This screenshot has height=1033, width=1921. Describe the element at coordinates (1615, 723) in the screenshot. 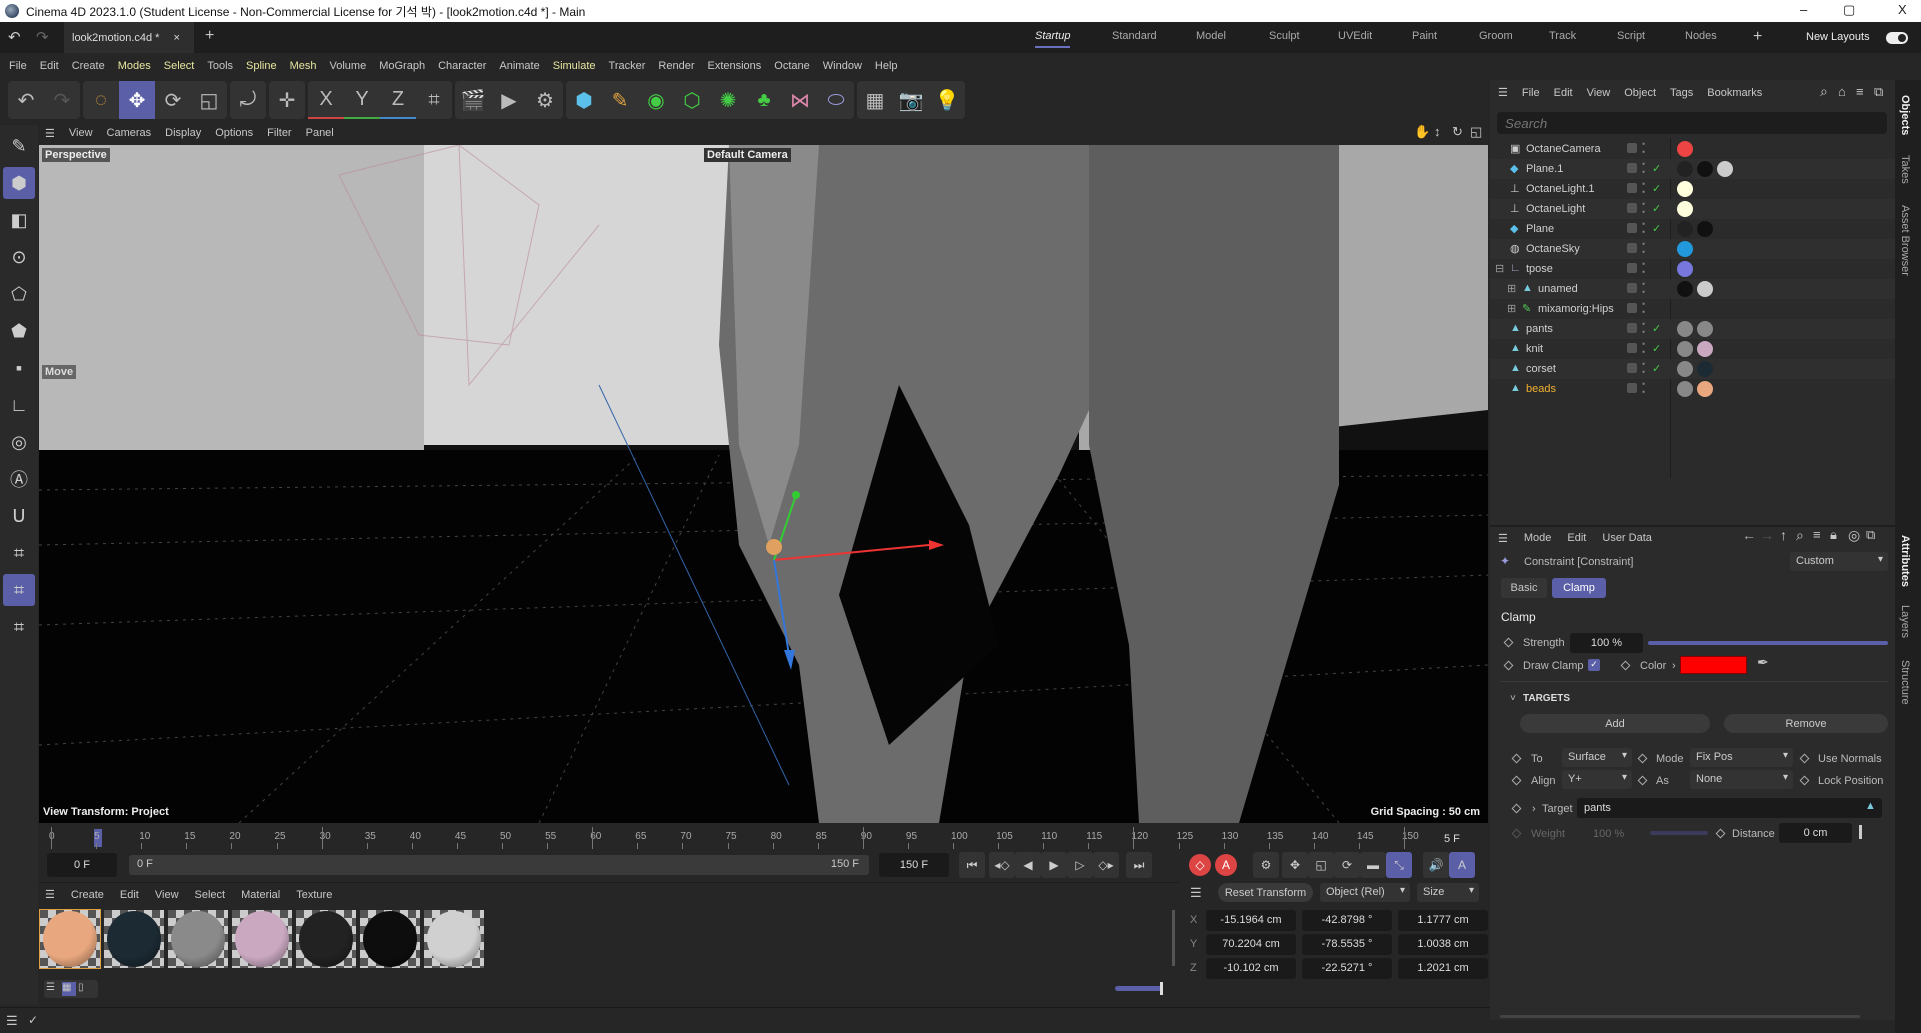

I see `add-target-button: Add` at that location.